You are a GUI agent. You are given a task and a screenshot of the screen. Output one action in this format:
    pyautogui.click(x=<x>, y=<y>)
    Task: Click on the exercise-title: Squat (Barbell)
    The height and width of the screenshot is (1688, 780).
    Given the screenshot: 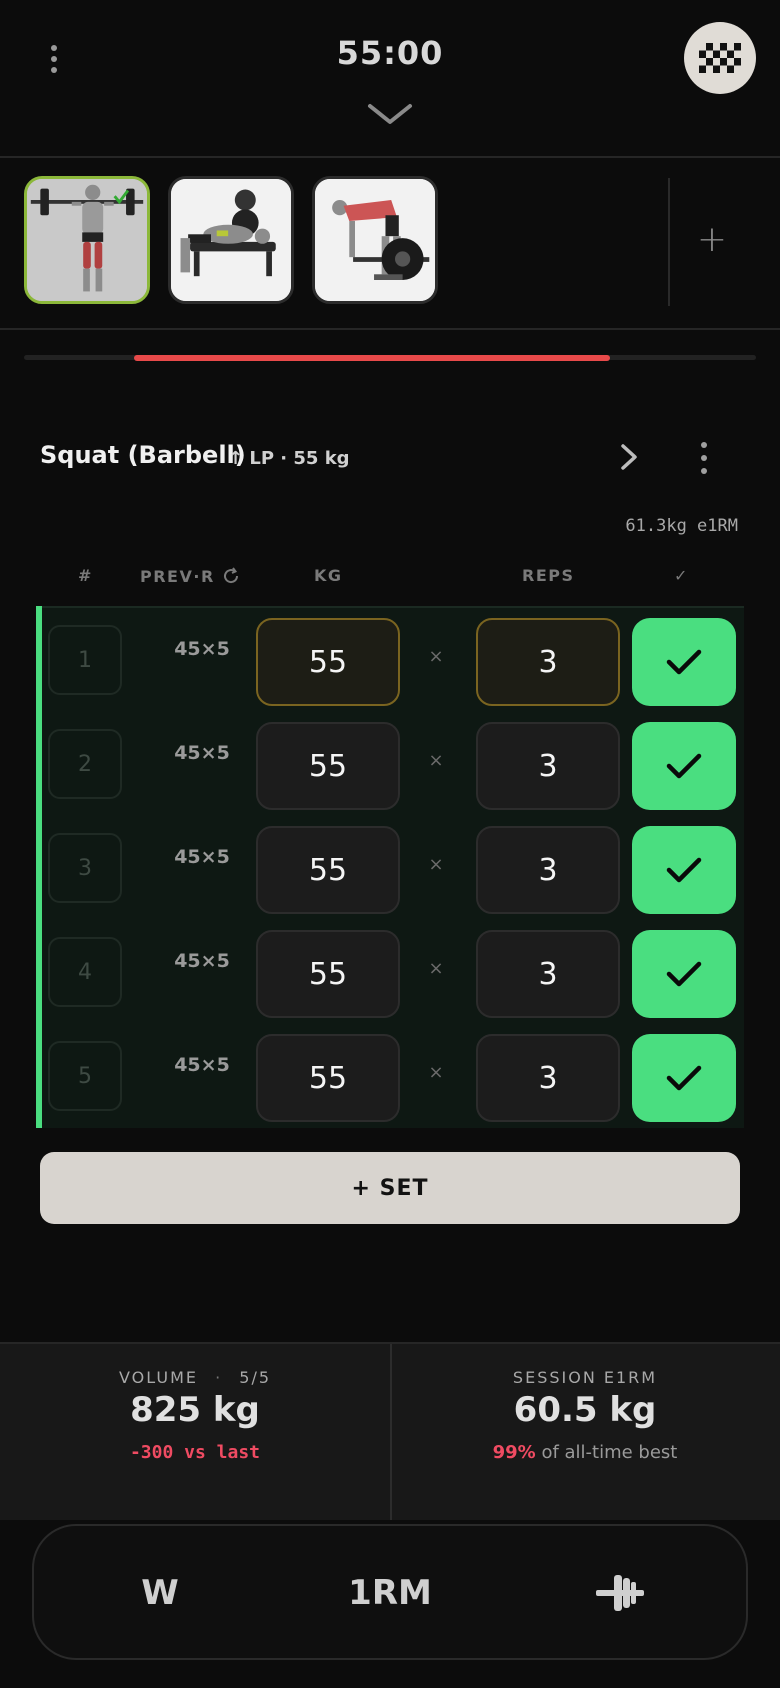 What is the action you would take?
    pyautogui.click(x=143, y=455)
    